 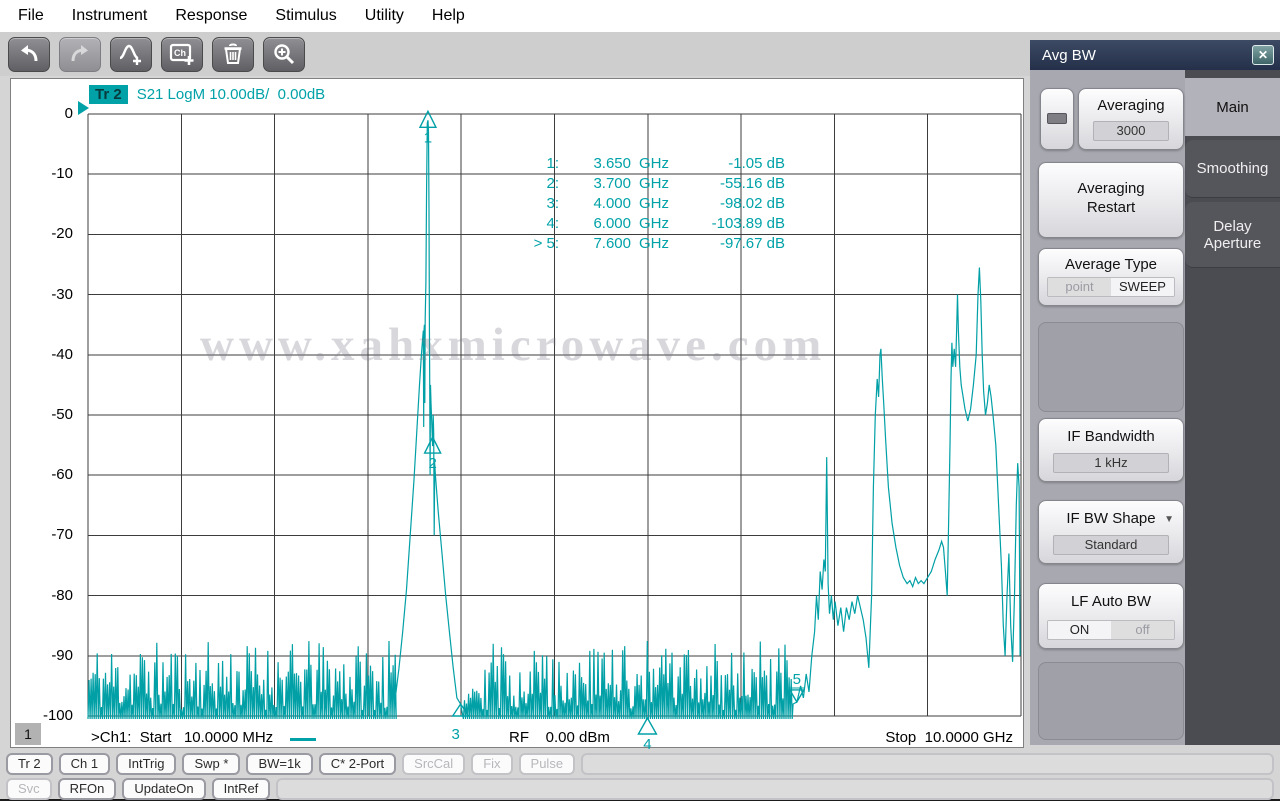 I want to click on status-button-swp-: Swp *, so click(x=211, y=764).